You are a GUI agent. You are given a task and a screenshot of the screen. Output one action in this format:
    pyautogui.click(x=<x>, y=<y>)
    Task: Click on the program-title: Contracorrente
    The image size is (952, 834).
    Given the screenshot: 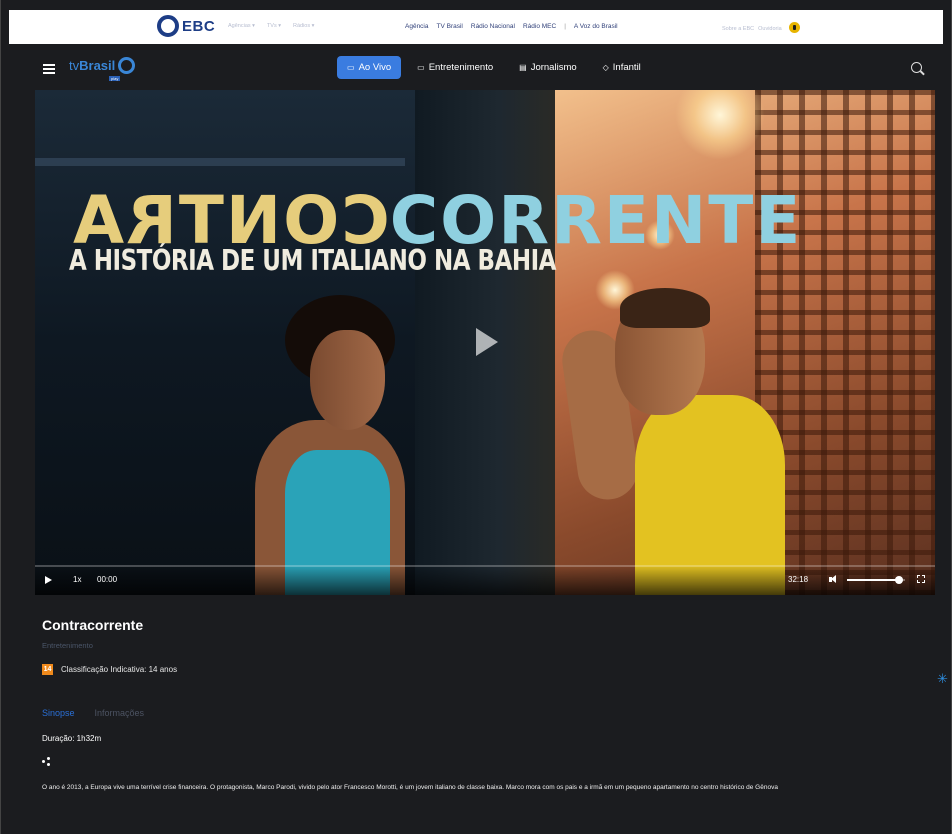 What is the action you would take?
    pyautogui.click(x=93, y=625)
    